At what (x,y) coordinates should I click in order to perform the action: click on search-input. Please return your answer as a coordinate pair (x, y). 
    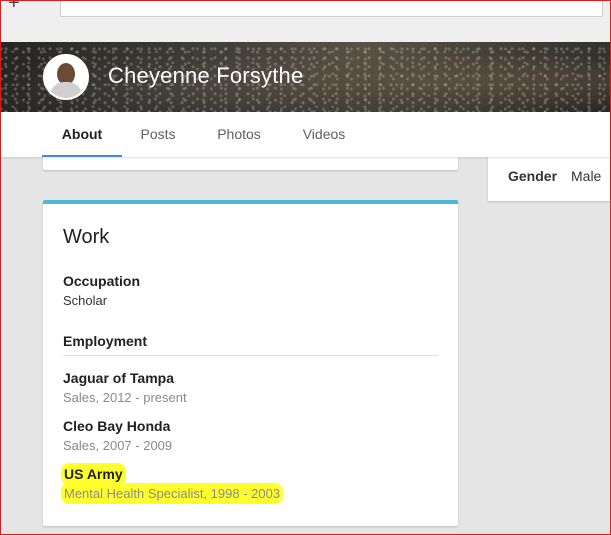
    Looking at the image, I should click on (331, 8).